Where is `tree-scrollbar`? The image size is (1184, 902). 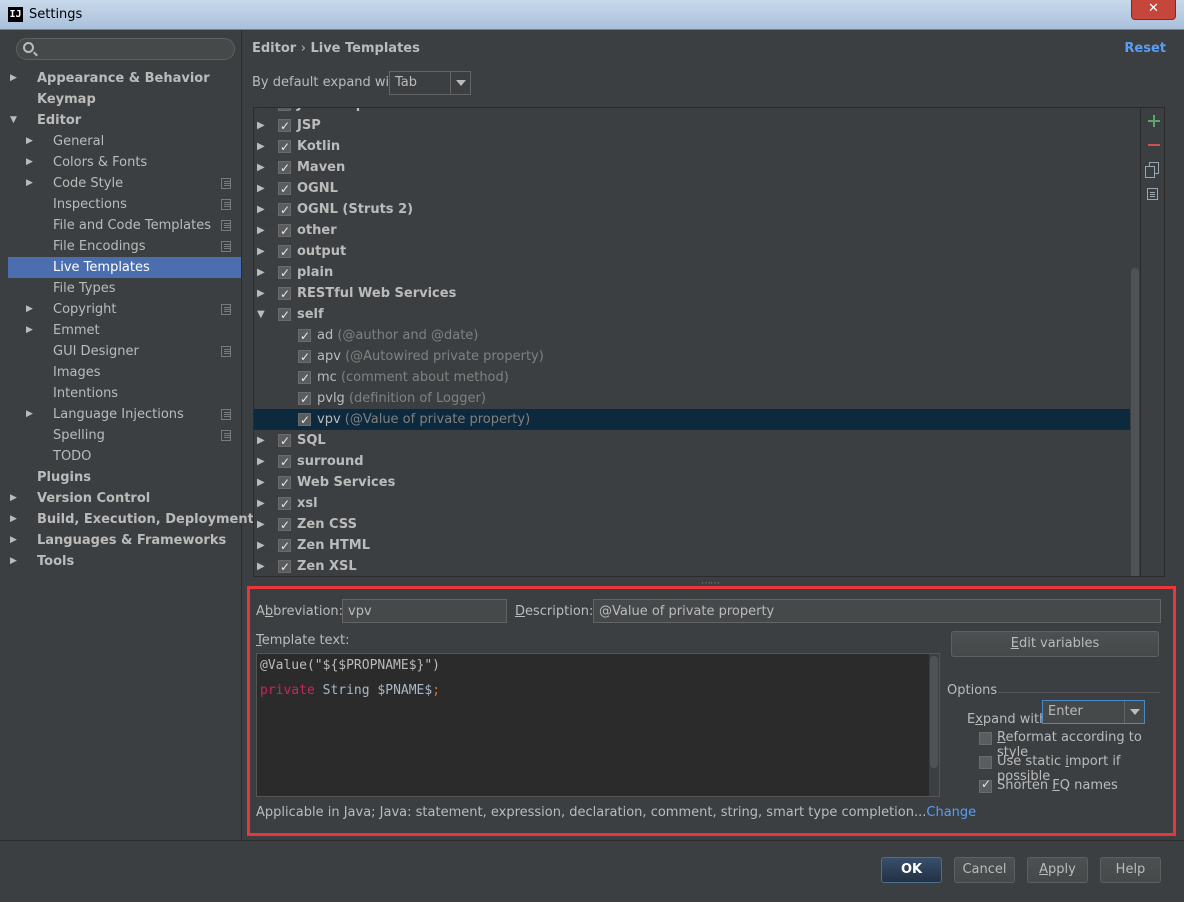 tree-scrollbar is located at coordinates (1135, 342).